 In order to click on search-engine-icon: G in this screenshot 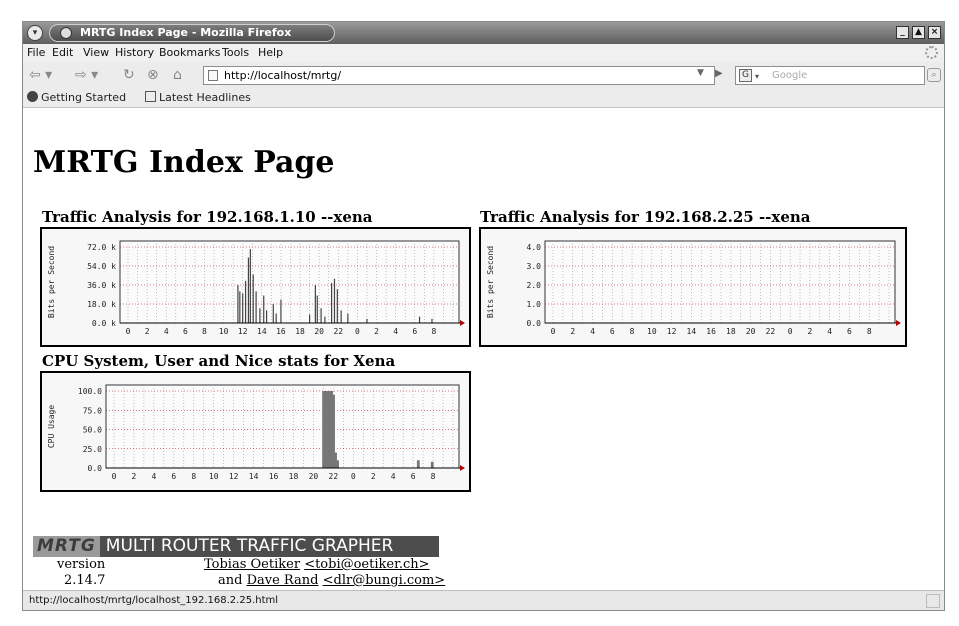, I will do `click(745, 75)`.